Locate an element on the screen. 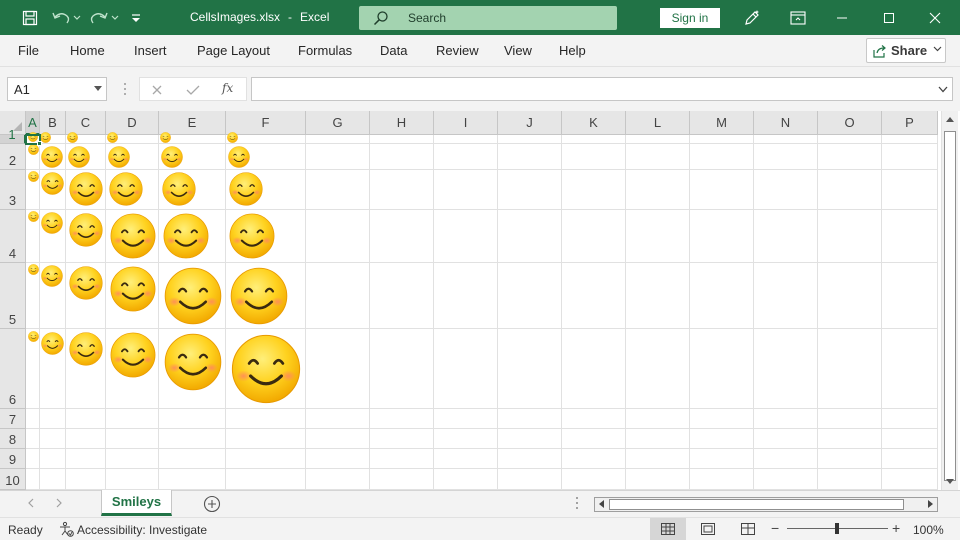 The image size is (960, 540). scroll-down-icon is located at coordinates (950, 482).